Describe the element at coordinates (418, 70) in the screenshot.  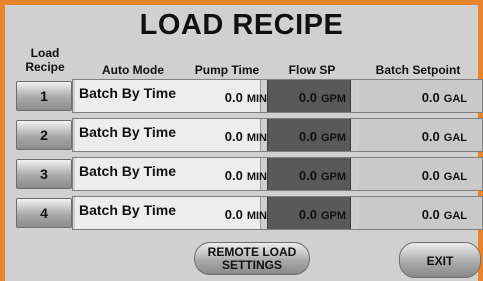
I see `header-batch-setpoint: Batch Setpoint` at that location.